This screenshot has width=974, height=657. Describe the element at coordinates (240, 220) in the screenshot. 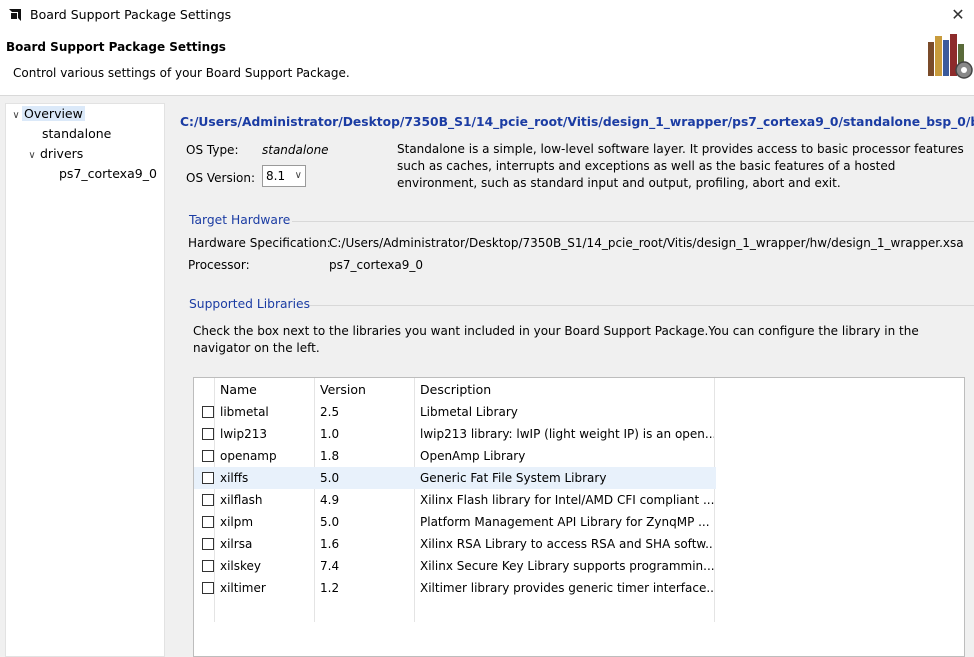

I see `target-hardware-title: Target Hardware` at that location.